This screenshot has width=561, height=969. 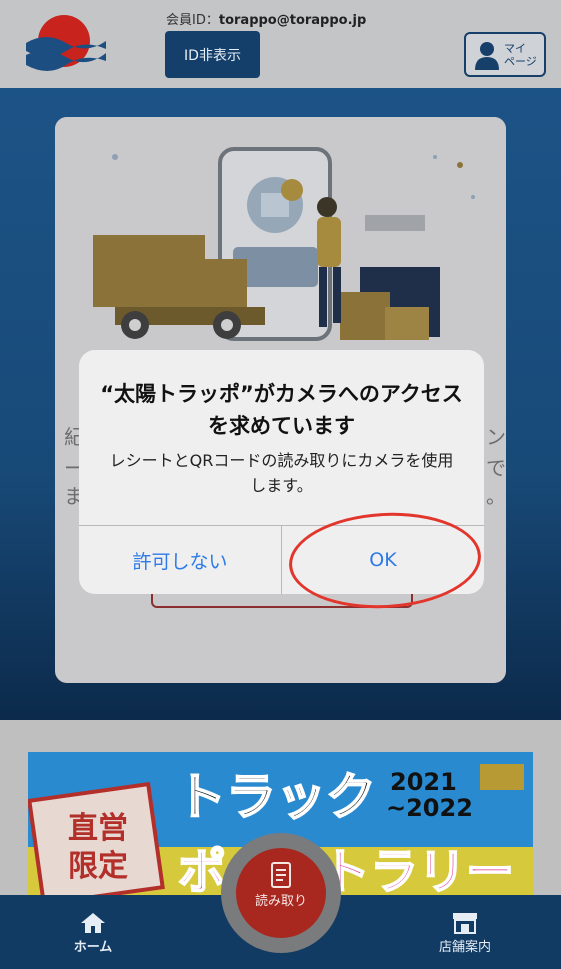 I want to click on banner-year-bottom: ~2022, so click(x=429, y=808).